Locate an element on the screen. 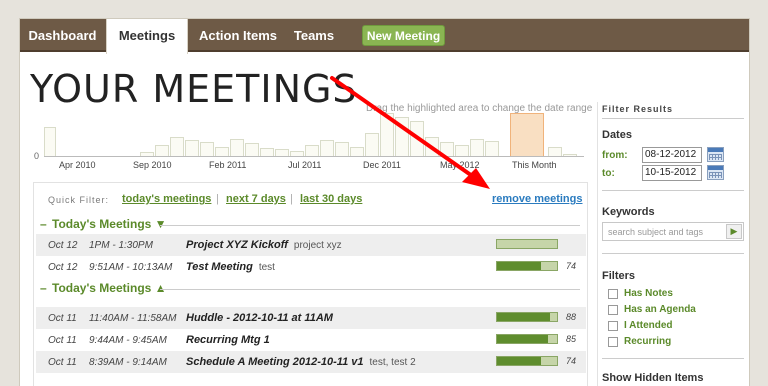  filter-label: Has Notes is located at coordinates (648, 293).